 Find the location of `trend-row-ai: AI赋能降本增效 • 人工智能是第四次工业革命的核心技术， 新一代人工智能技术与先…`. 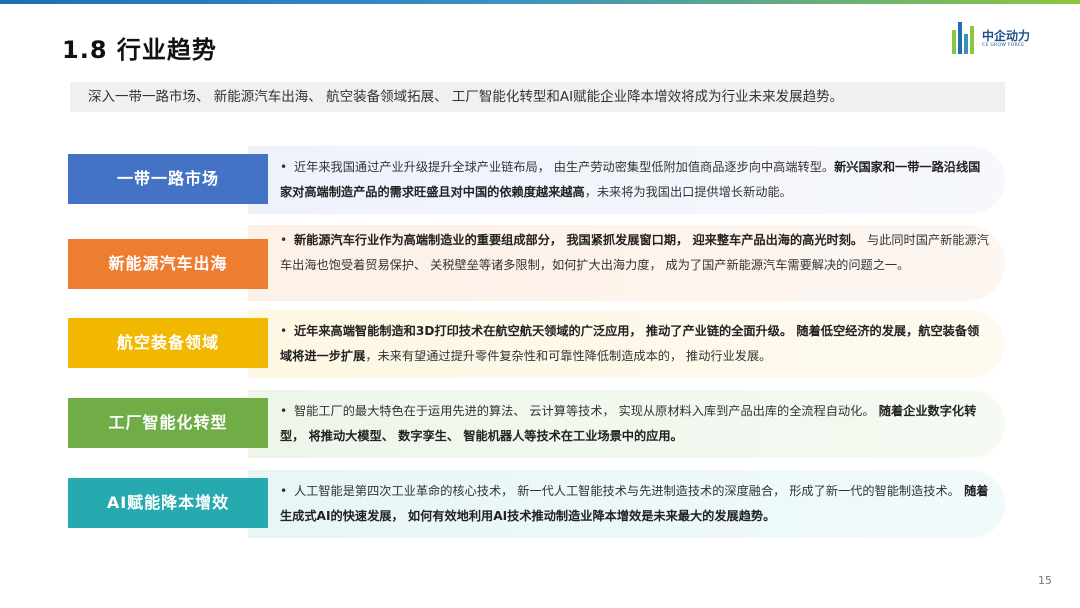

trend-row-ai: AI赋能降本增效 • 人工智能是第四次工业革命的核心技术， 新一代人工智能技术与先… is located at coordinates (536, 504).